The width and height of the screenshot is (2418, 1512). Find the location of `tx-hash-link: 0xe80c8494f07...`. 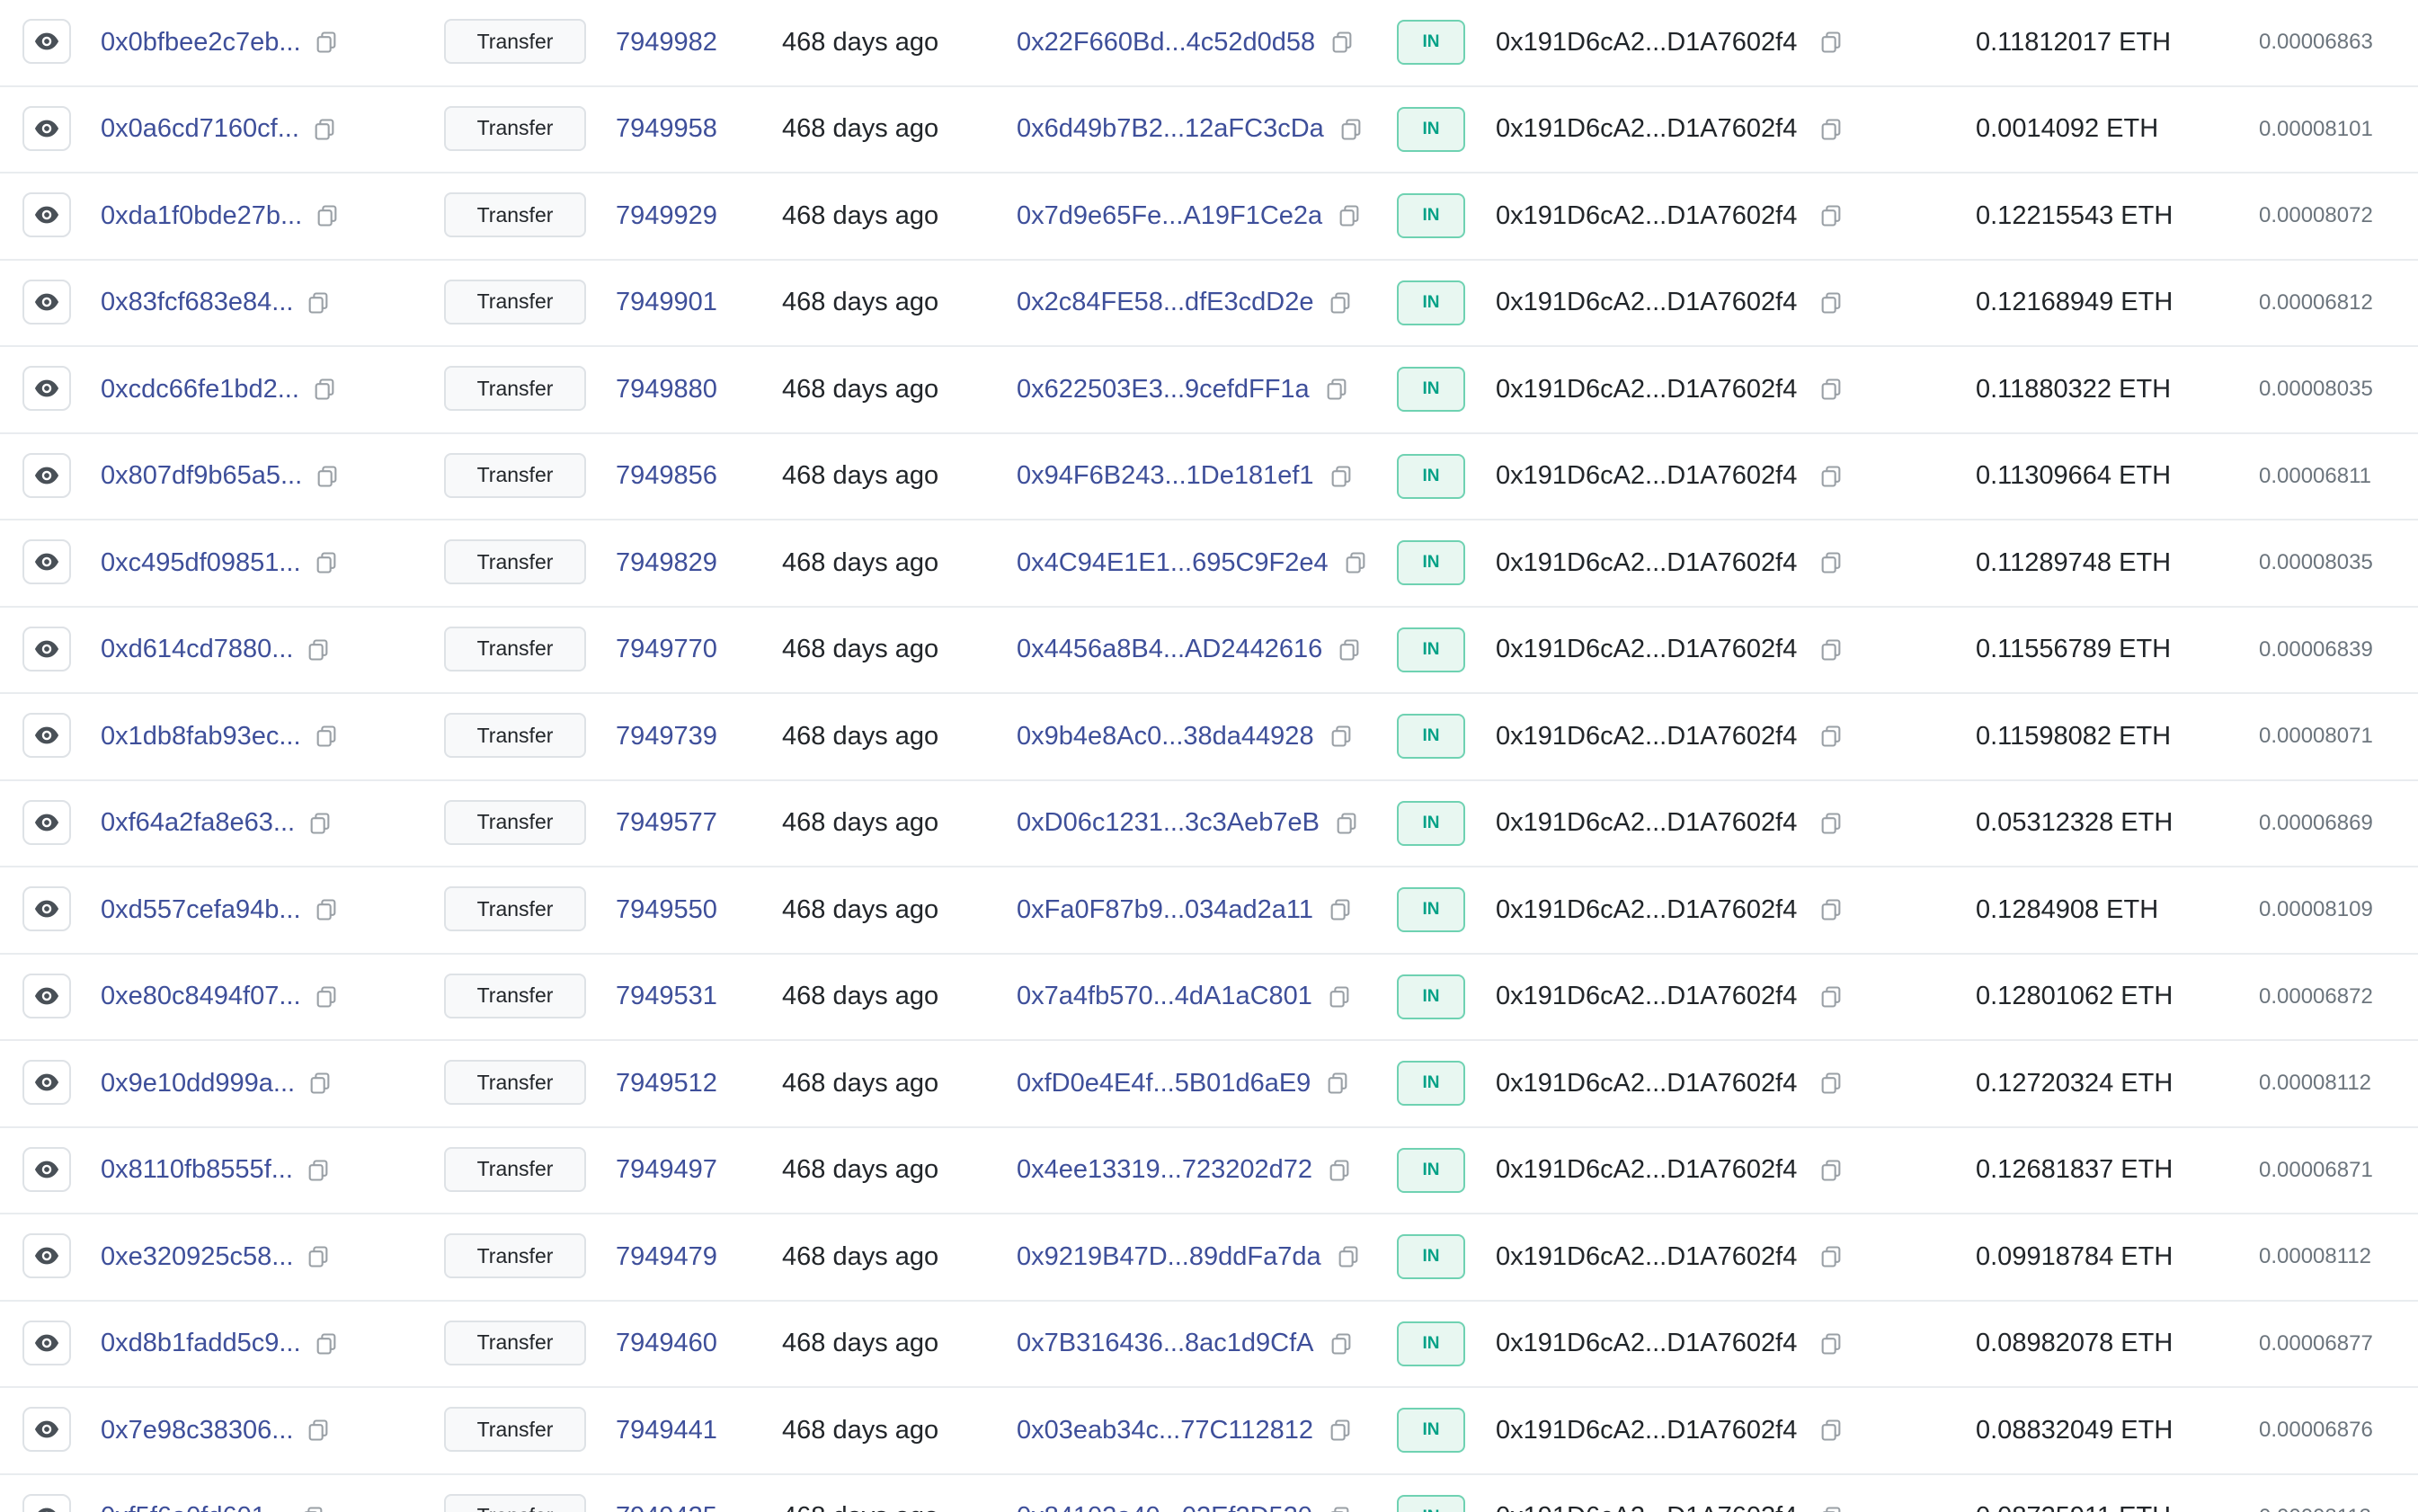

tx-hash-link: 0xe80c8494f07... is located at coordinates (201, 996).